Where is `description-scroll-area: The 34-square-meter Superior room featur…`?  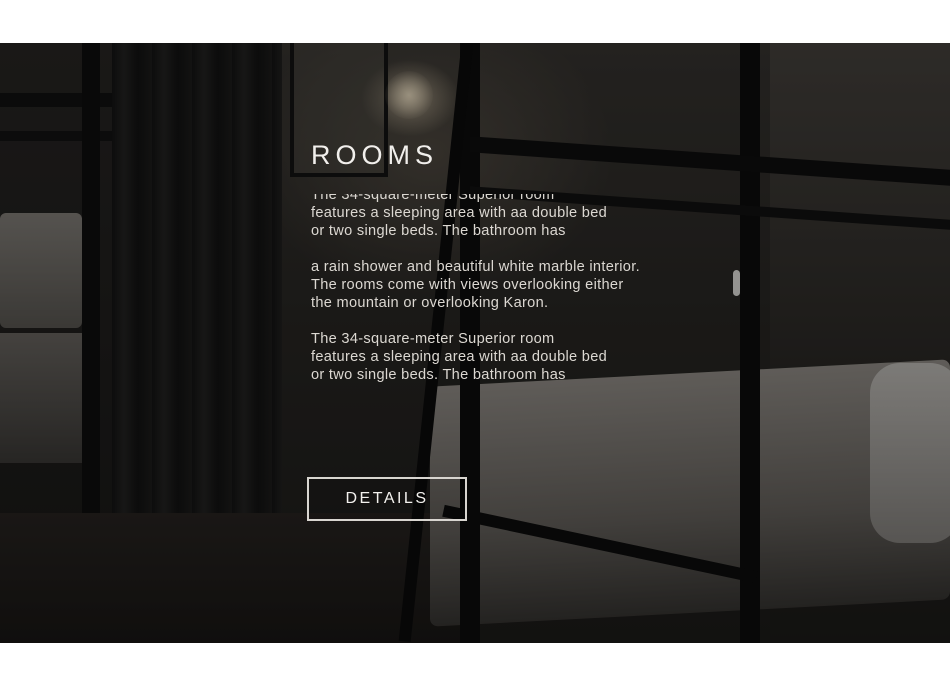
description-scroll-area: The 34-square-meter Superior room featur… is located at coordinates (526, 293).